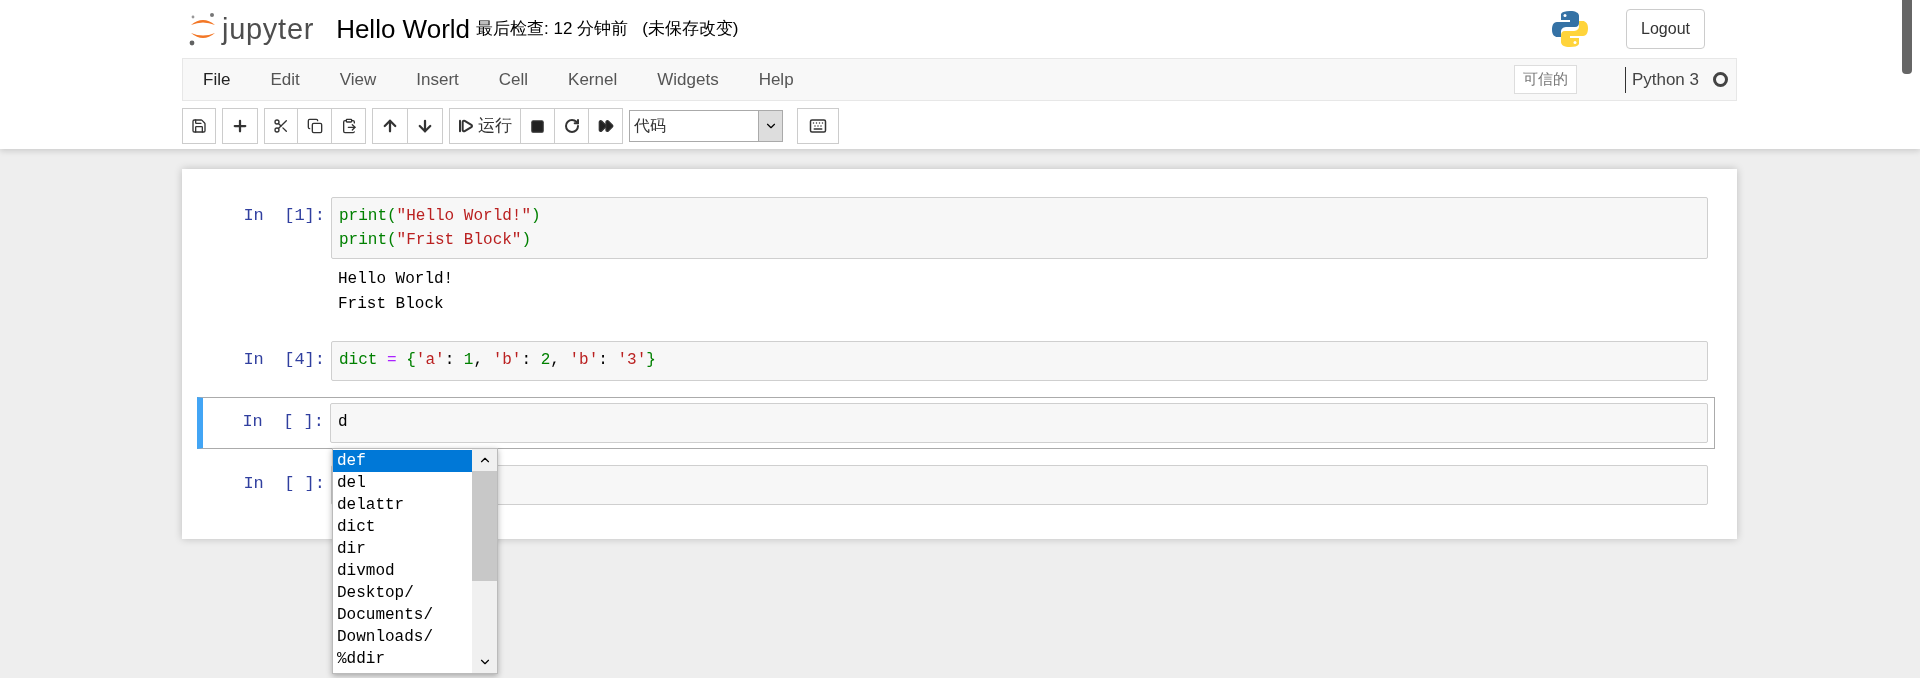  I want to click on autocomplete-item: Documents/, so click(402, 615).